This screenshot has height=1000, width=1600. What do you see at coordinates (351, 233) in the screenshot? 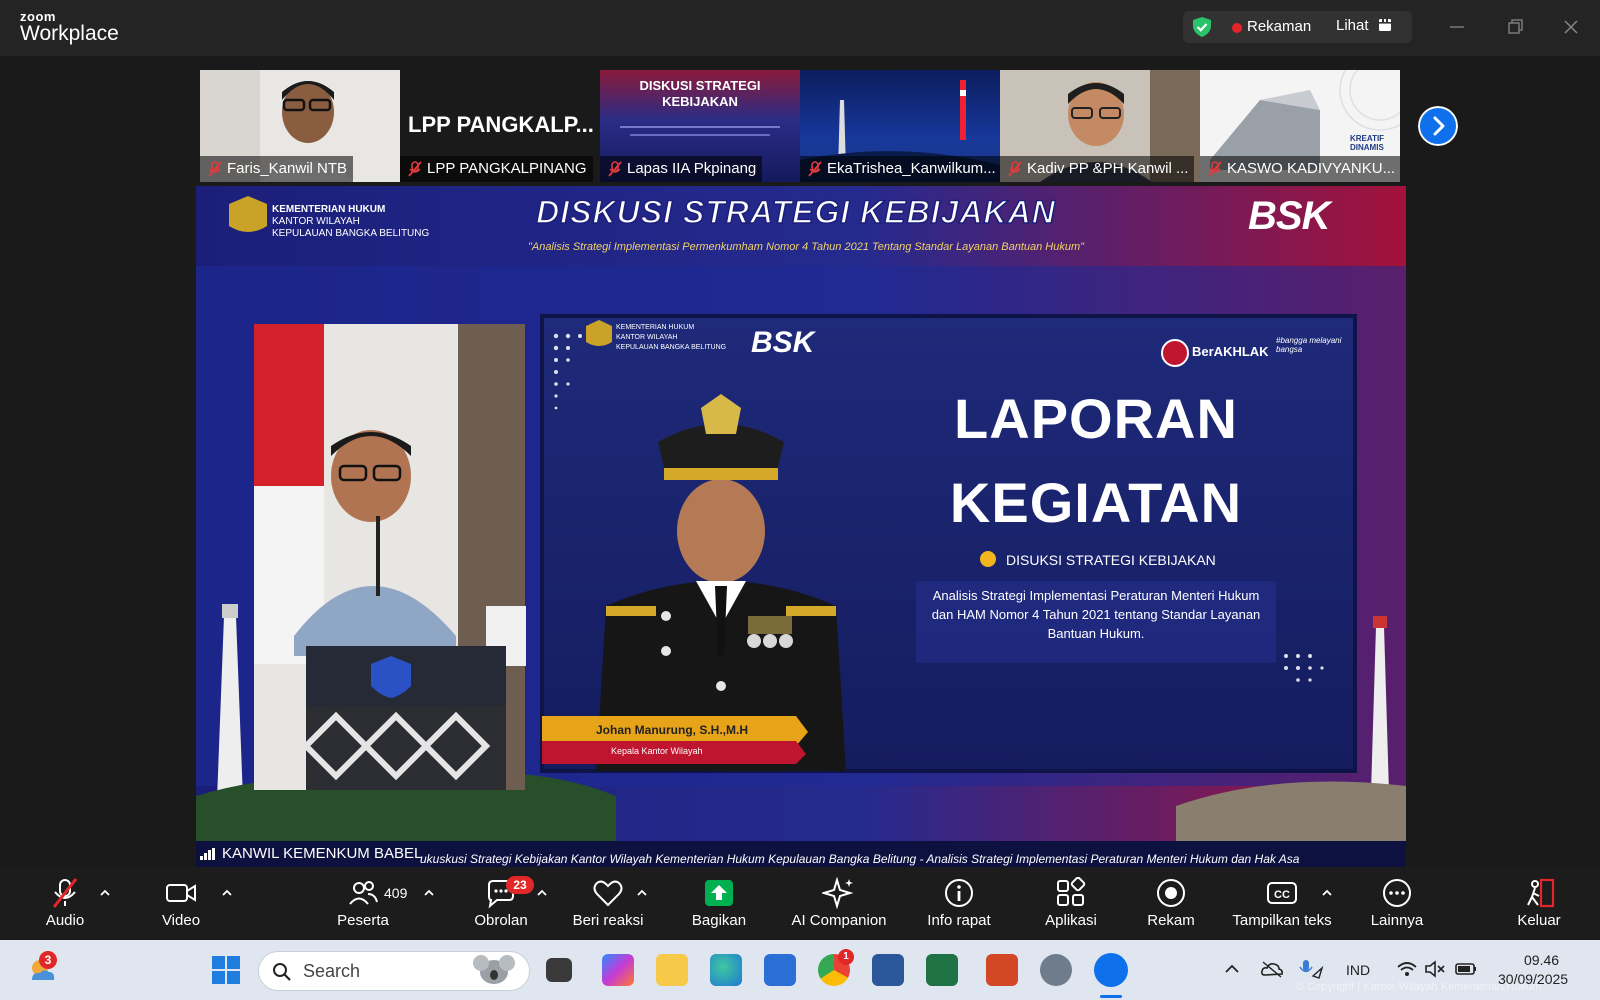
I see `banner-org-line3: KEPULAUAN BANGKA BELITUNG` at bounding box center [351, 233].